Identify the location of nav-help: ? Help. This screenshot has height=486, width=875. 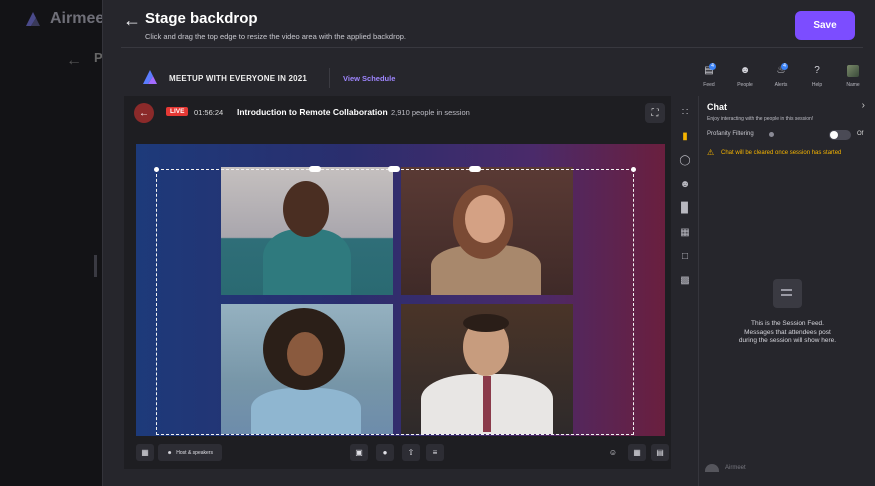
(817, 75).